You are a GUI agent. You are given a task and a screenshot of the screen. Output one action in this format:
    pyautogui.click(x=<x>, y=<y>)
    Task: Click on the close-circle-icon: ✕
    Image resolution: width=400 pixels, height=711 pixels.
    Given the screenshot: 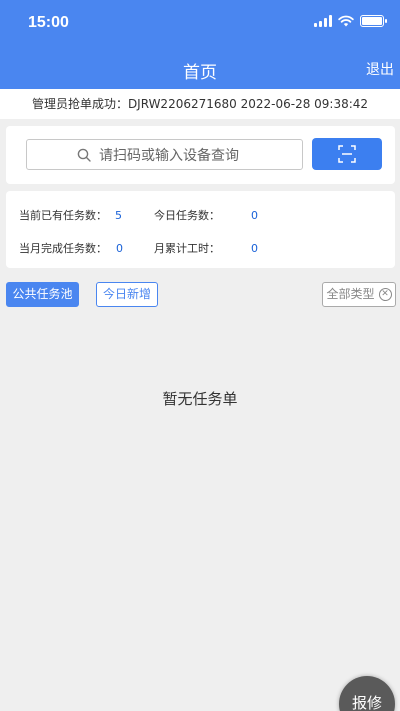 What is the action you would take?
    pyautogui.click(x=385, y=294)
    